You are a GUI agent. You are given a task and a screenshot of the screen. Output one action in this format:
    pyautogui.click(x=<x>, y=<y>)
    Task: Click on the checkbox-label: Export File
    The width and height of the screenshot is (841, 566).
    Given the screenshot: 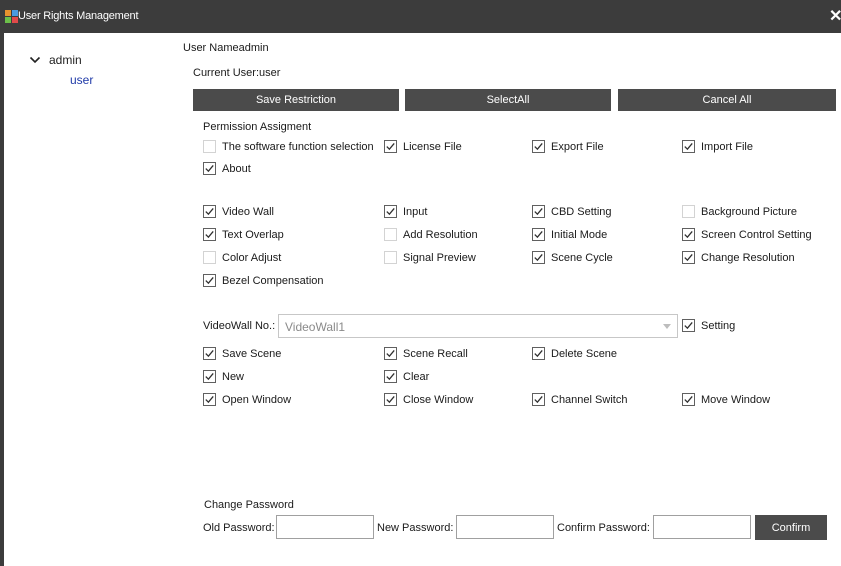 What is the action you would take?
    pyautogui.click(x=577, y=146)
    